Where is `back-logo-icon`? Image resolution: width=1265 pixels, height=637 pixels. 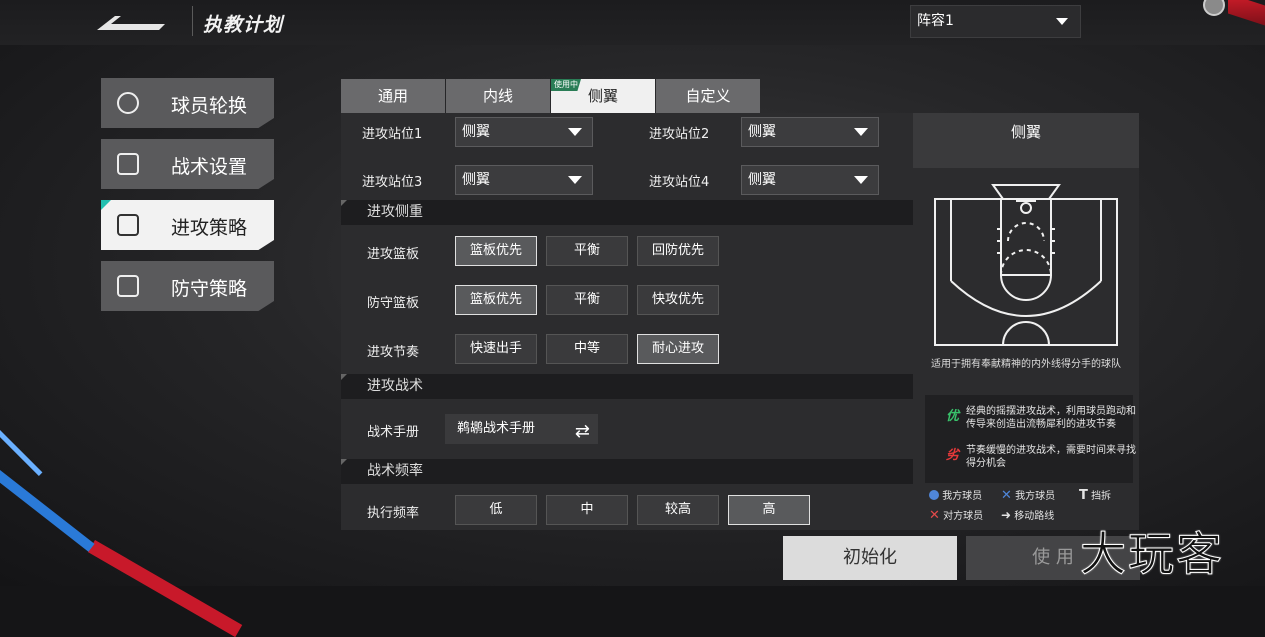
back-logo-icon is located at coordinates (132, 25).